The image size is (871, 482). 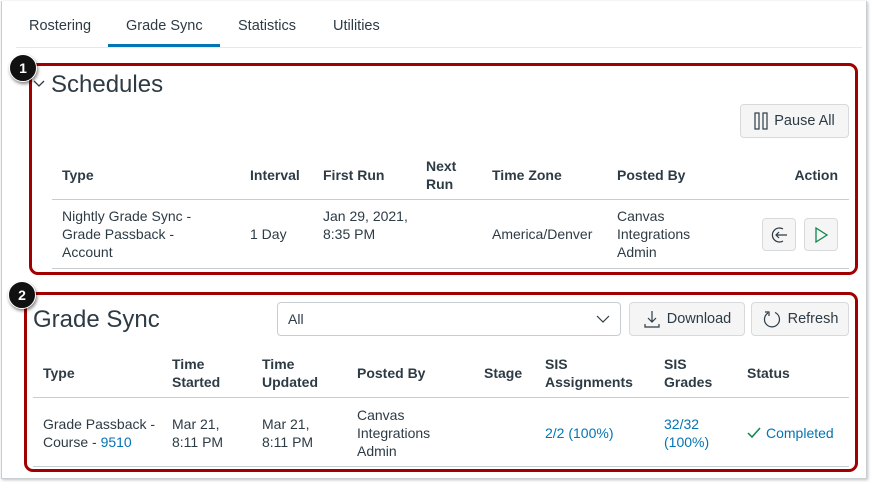 I want to click on grade-sync-title: Grade Sync, so click(x=96, y=319).